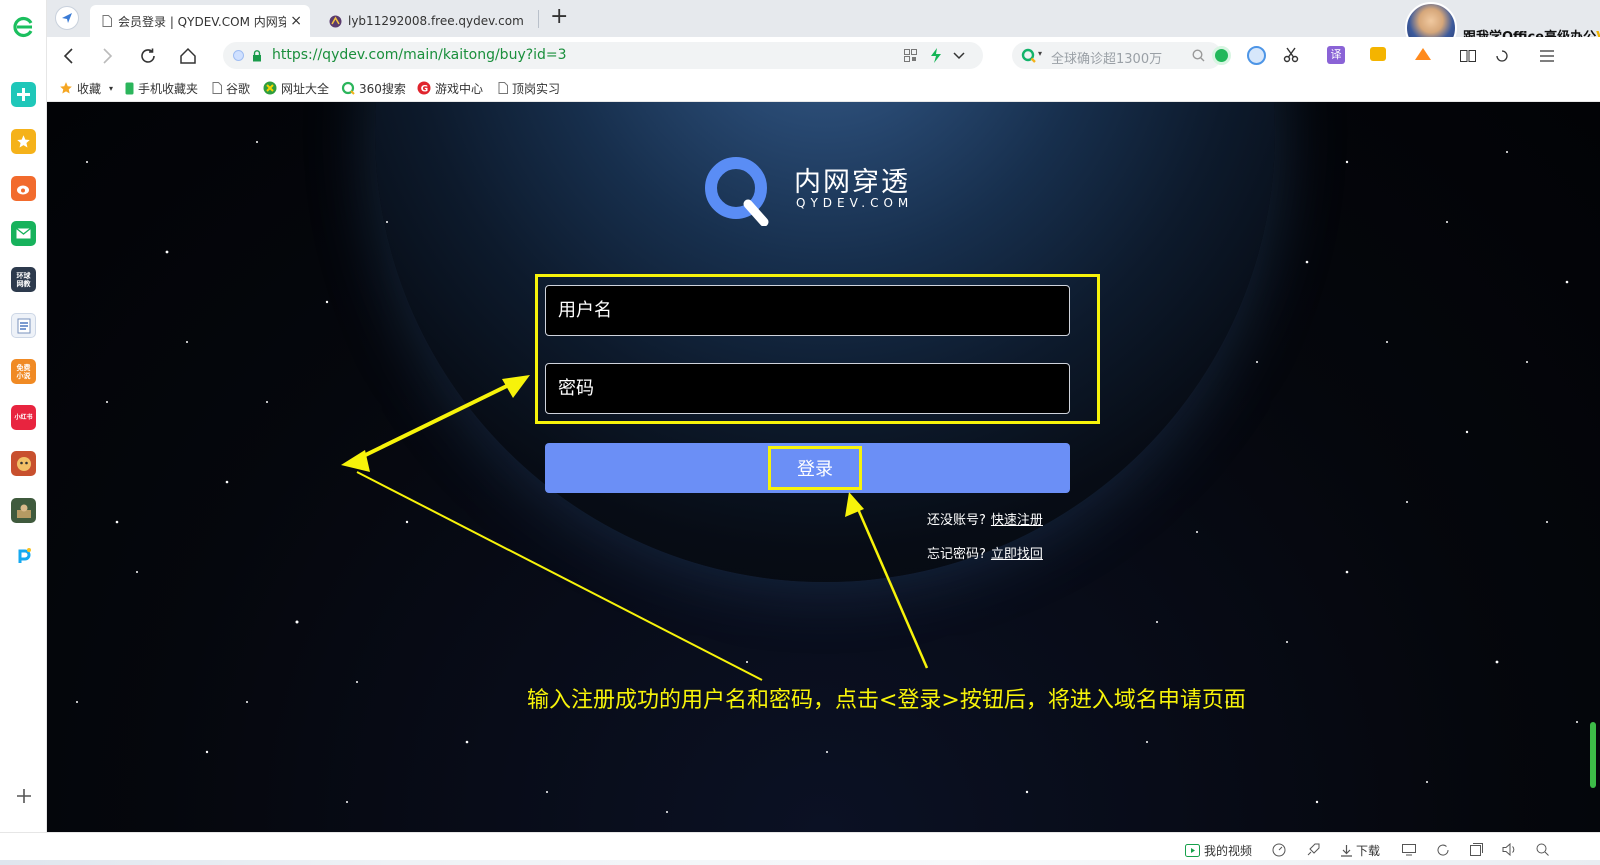  I want to click on refresh-page-icon, so click(1443, 850).